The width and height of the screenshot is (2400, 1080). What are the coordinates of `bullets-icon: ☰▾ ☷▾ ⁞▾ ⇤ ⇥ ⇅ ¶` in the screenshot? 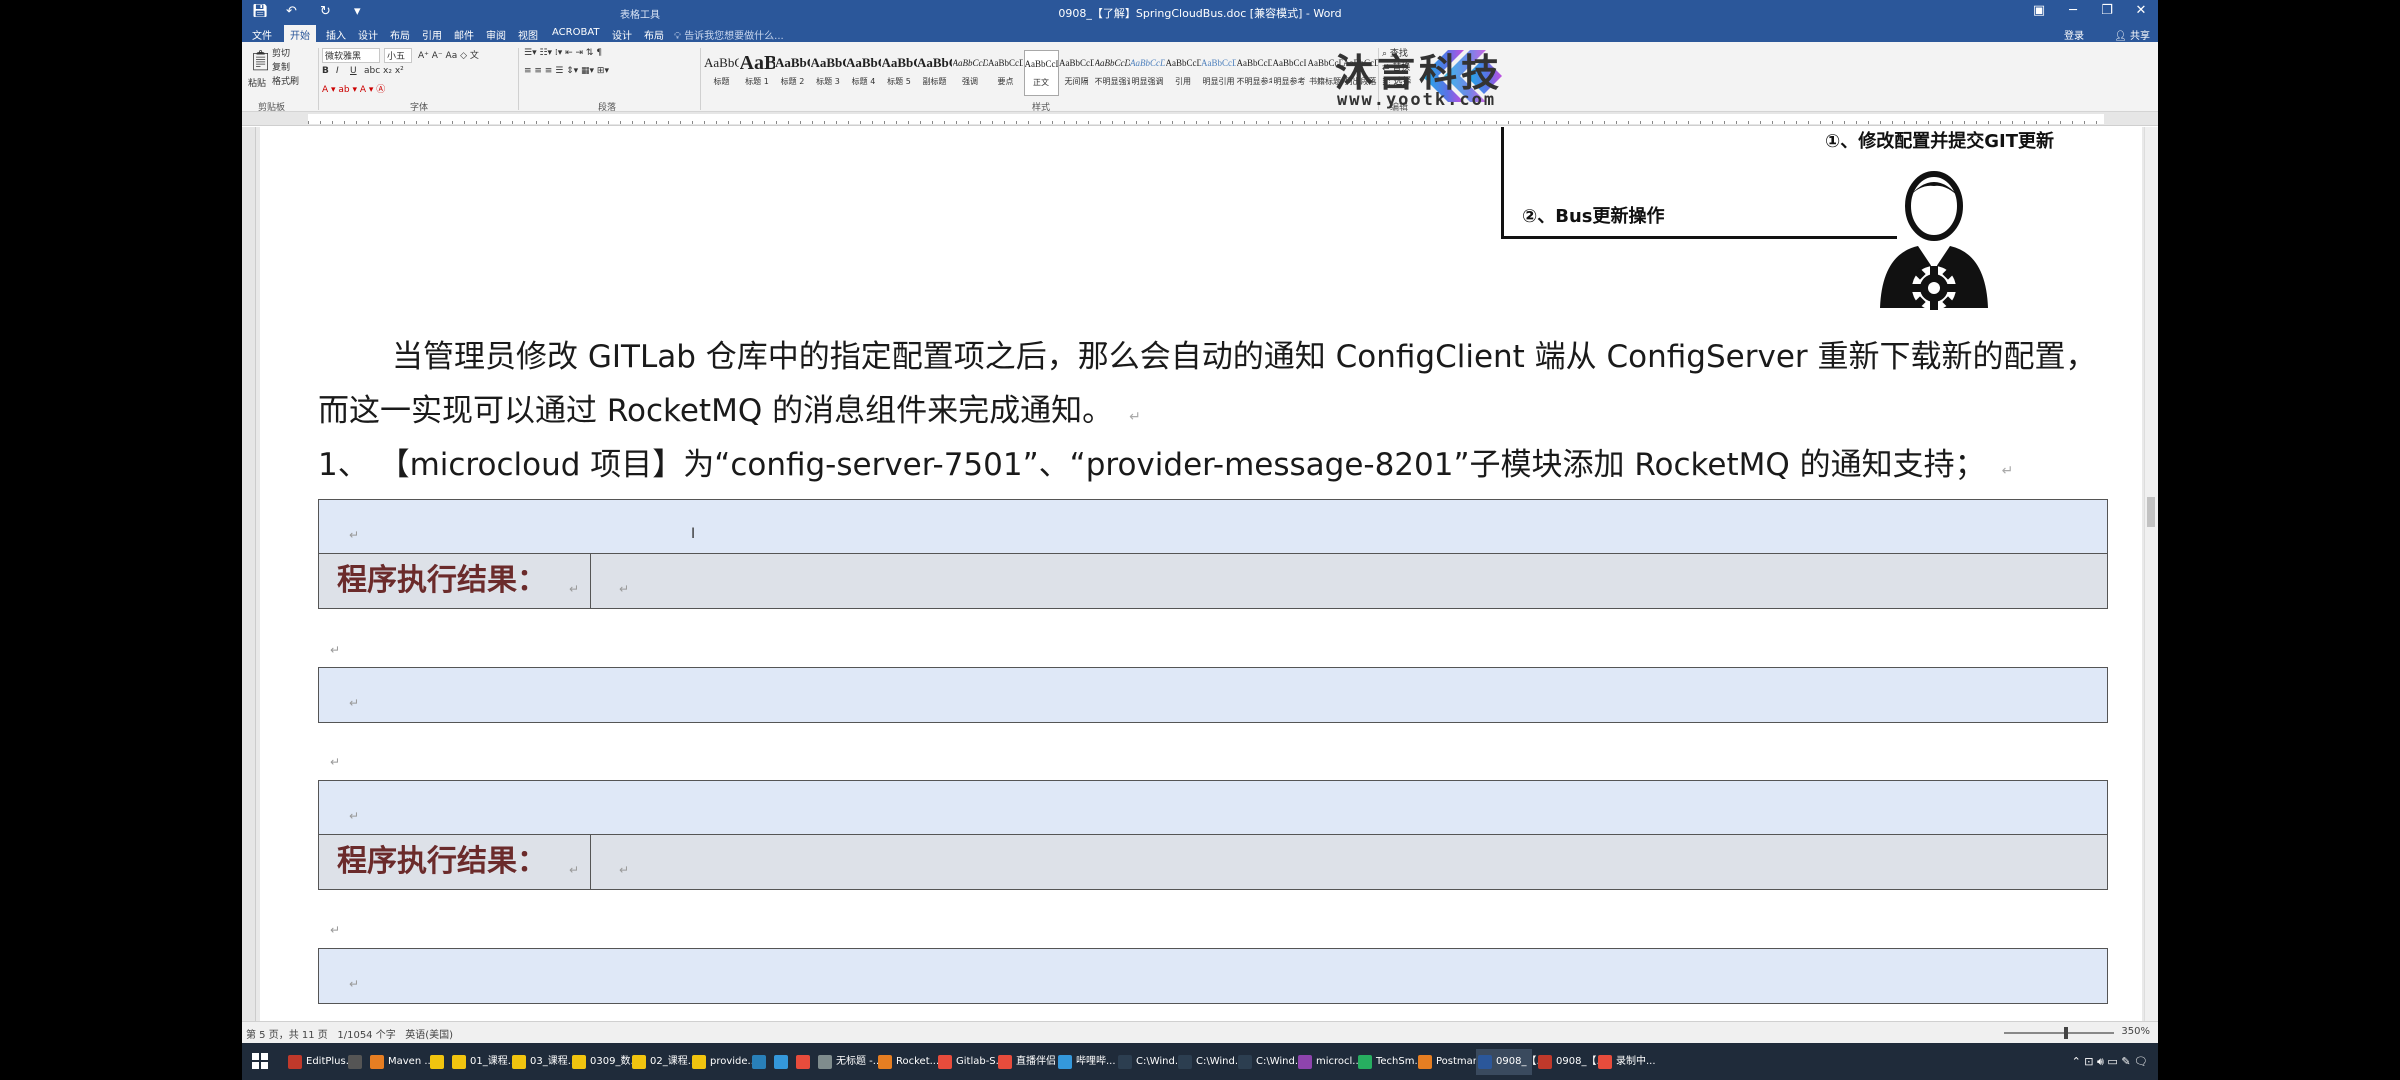 It's located at (563, 53).